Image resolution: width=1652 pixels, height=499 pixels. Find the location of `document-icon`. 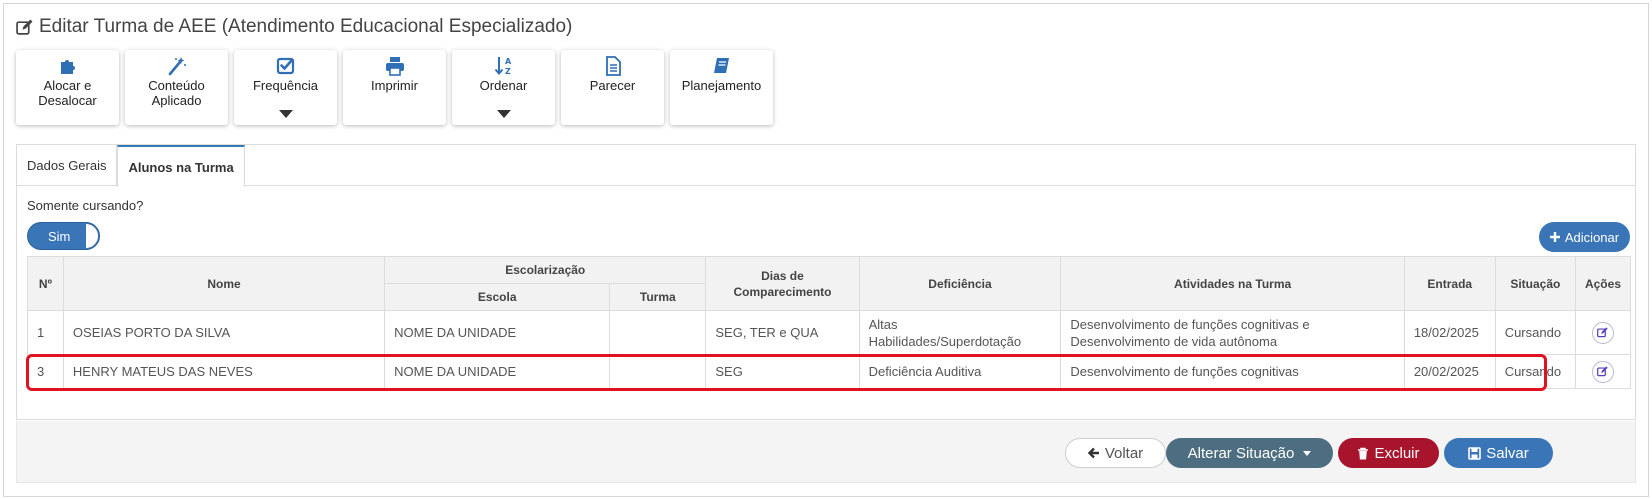

document-icon is located at coordinates (613, 66).